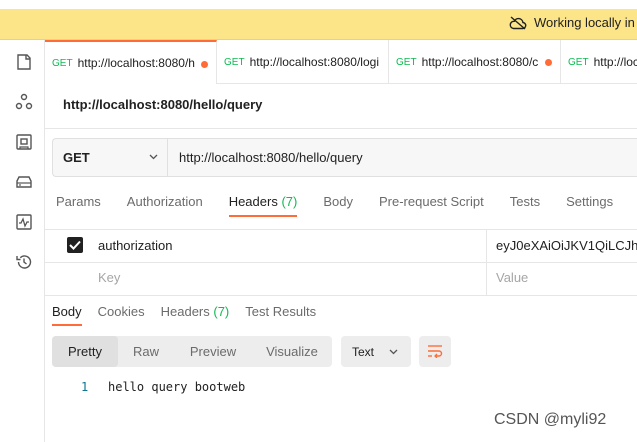 Image resolution: width=637 pixels, height=442 pixels. I want to click on header-value-input: eyJ0eXAiOiJKV1QiLCJhb, so click(566, 245).